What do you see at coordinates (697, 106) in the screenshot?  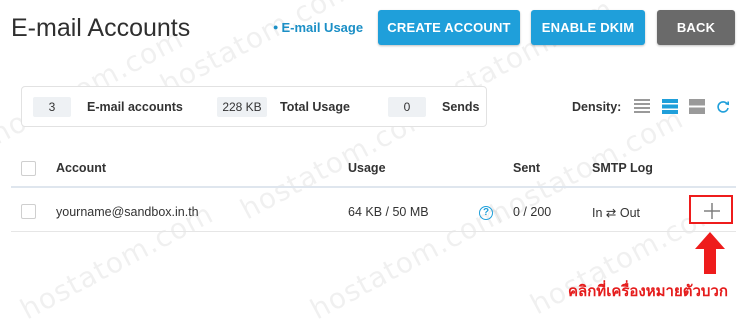 I see `density-comfortable-icon` at bounding box center [697, 106].